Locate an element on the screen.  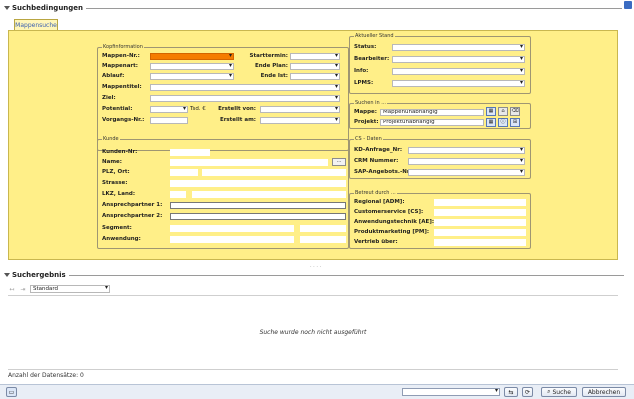
produktmarketing-input is located at coordinates (480, 232).